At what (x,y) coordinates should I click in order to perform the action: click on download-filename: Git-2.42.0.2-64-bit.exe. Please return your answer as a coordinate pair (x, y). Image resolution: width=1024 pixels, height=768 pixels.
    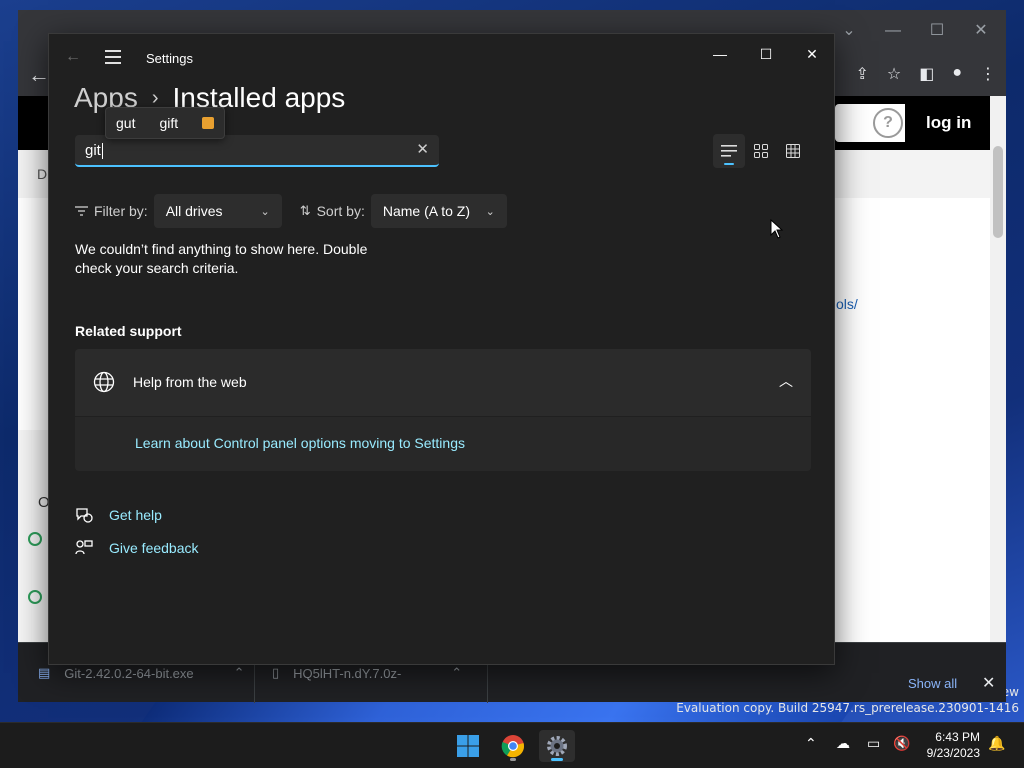
    Looking at the image, I should click on (129, 673).